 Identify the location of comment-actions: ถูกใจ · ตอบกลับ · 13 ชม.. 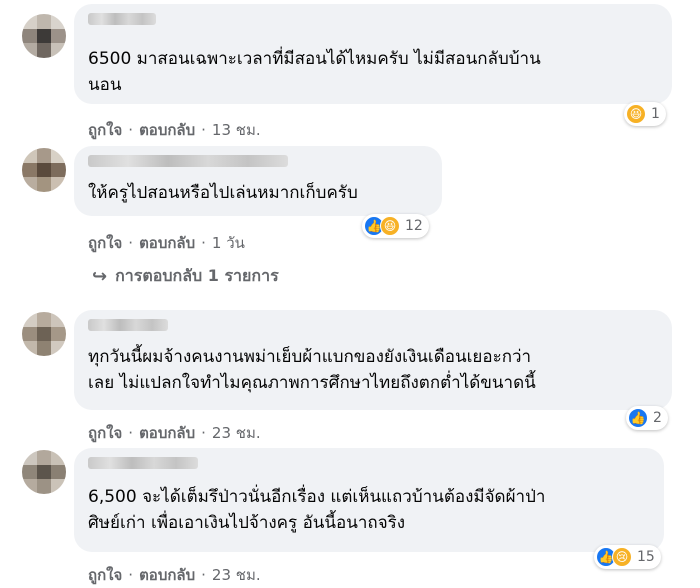
(174, 130).